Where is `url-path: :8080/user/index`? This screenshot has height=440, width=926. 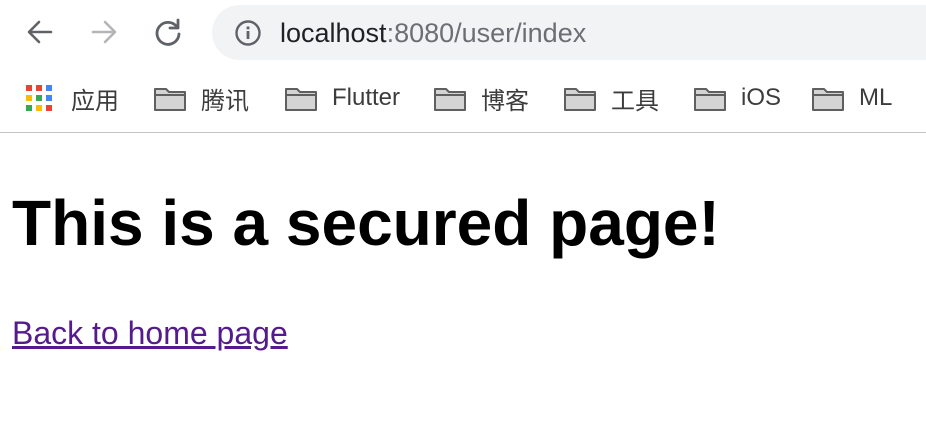 url-path: :8080/user/index is located at coordinates (486, 33).